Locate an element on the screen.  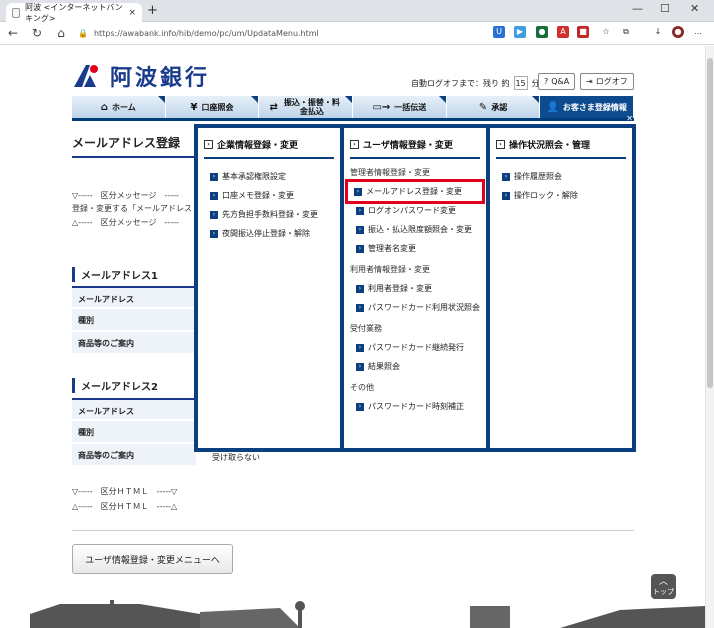
menu-item-approval-settings: › 基本承認権限設定 is located at coordinates (269, 176).